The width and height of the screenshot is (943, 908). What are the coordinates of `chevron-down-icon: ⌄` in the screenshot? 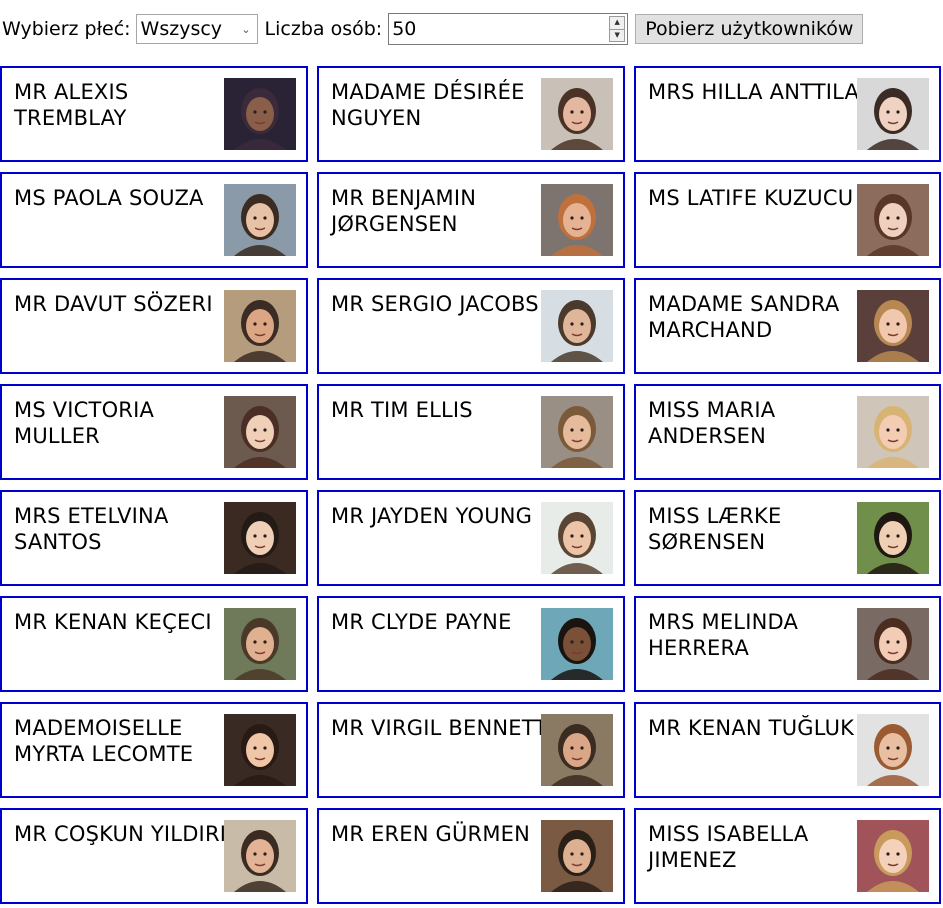 It's located at (246, 29).